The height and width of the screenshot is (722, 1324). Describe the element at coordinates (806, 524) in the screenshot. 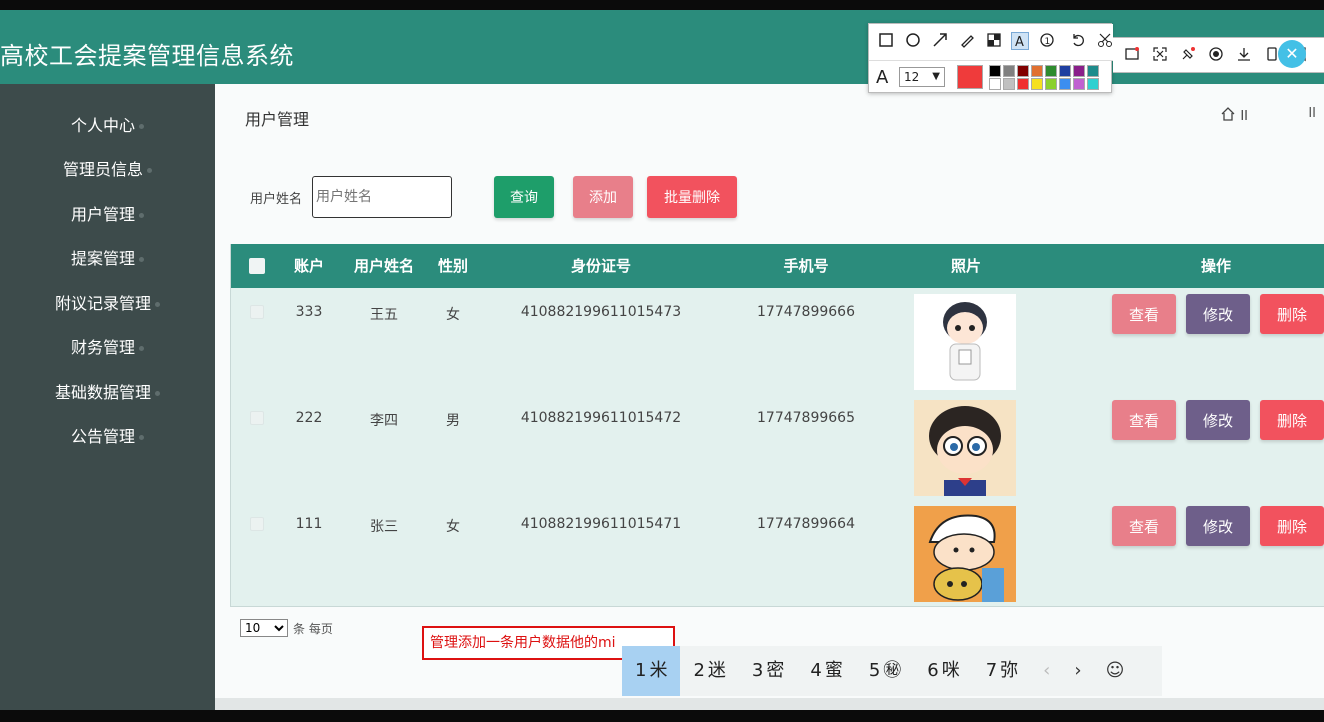

I see `cell-phone: 17747899664` at that location.